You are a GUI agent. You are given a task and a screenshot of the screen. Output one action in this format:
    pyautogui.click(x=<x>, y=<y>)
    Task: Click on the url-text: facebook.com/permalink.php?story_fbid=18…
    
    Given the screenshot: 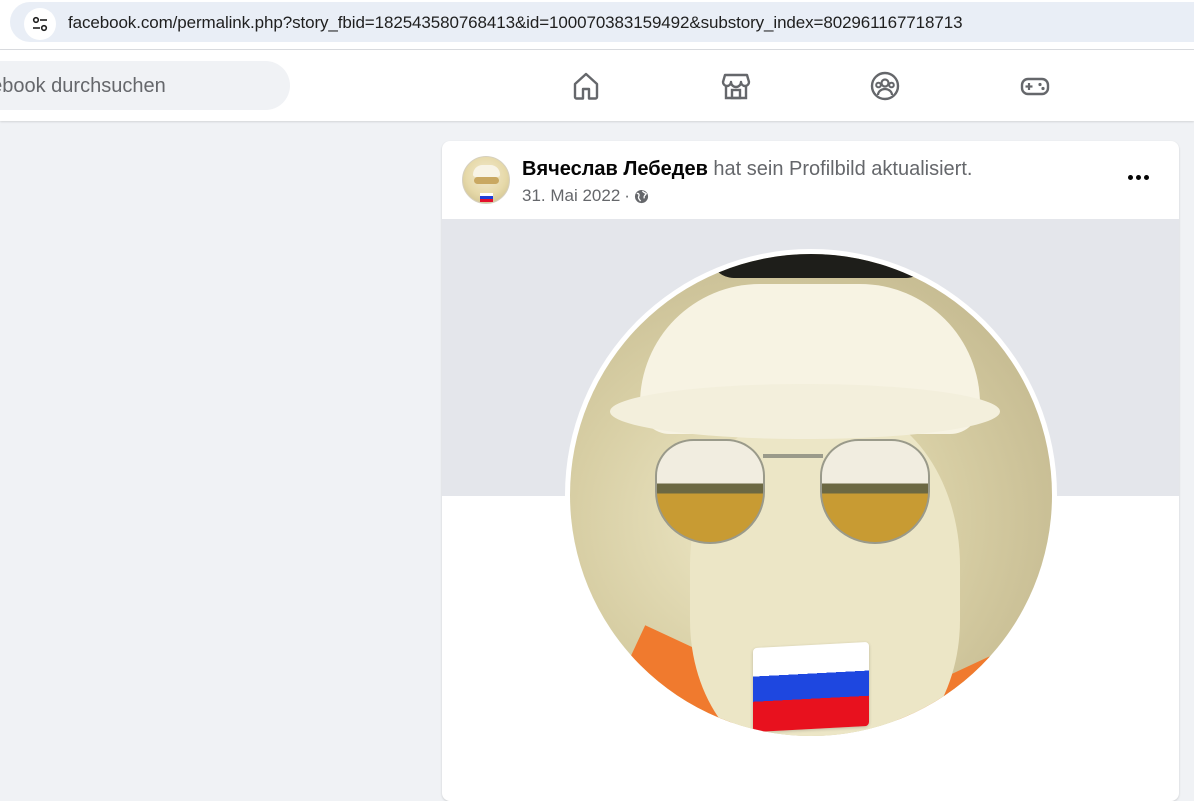 What is the action you would take?
    pyautogui.click(x=515, y=23)
    